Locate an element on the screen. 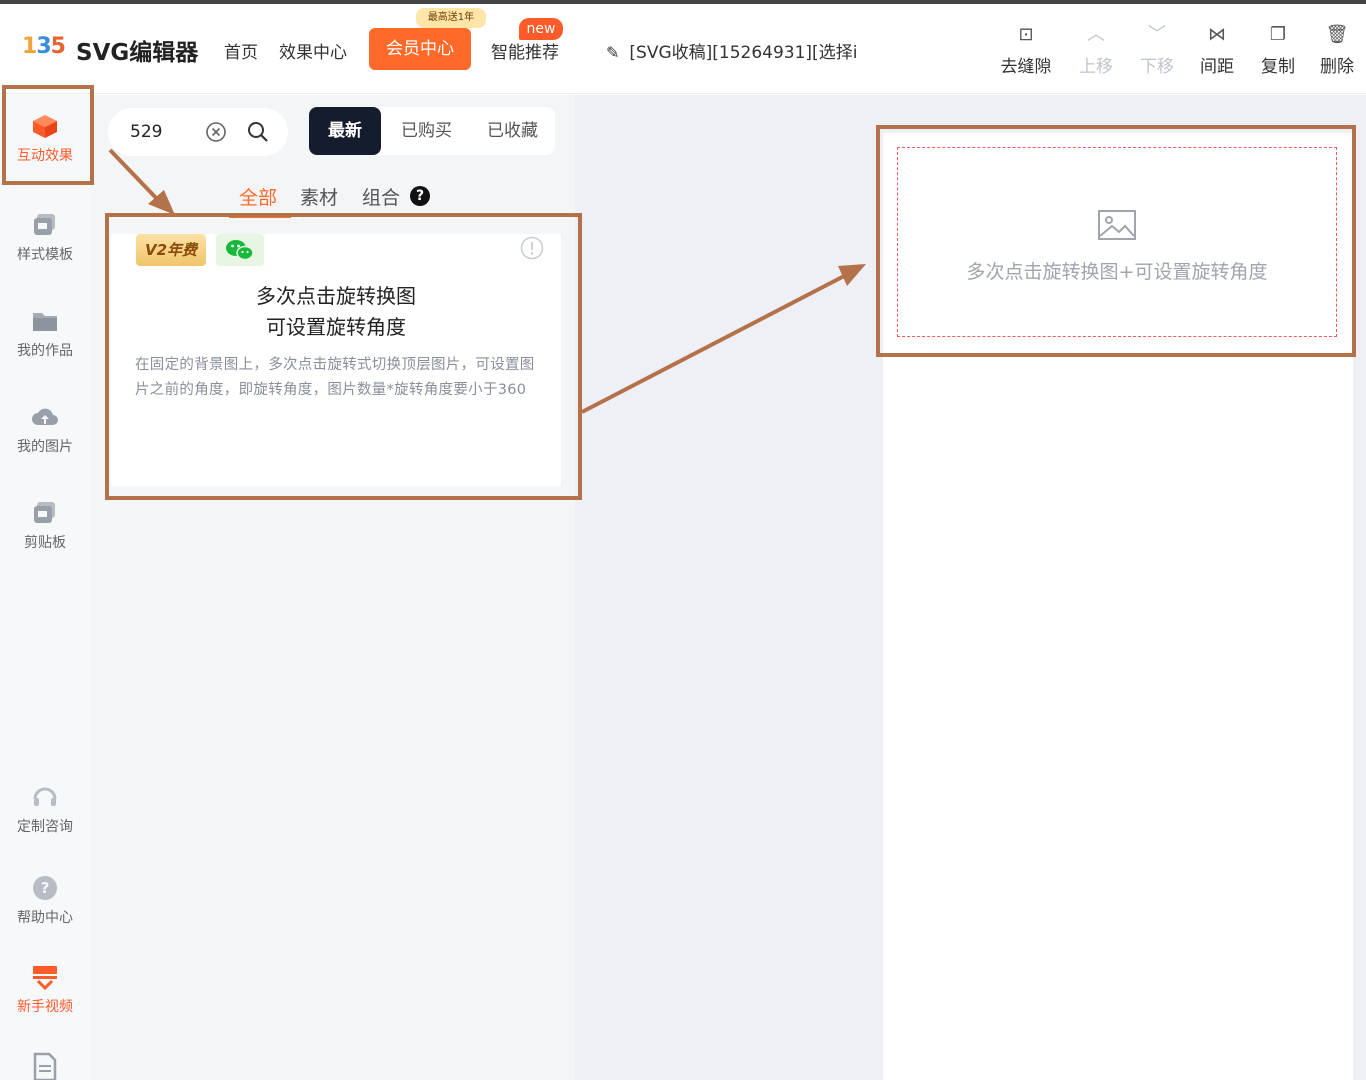  folder-icon is located at coordinates (45, 322).